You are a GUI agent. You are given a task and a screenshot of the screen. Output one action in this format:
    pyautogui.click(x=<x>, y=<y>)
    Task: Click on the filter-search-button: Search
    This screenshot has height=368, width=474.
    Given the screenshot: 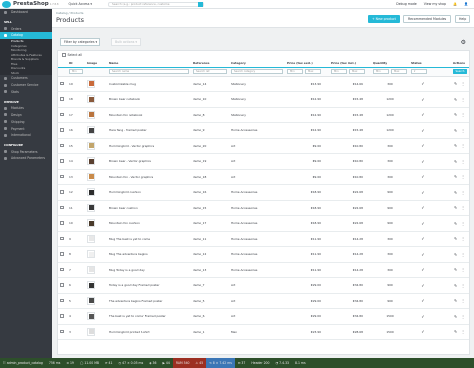 What is the action you would take?
    pyautogui.click(x=460, y=71)
    